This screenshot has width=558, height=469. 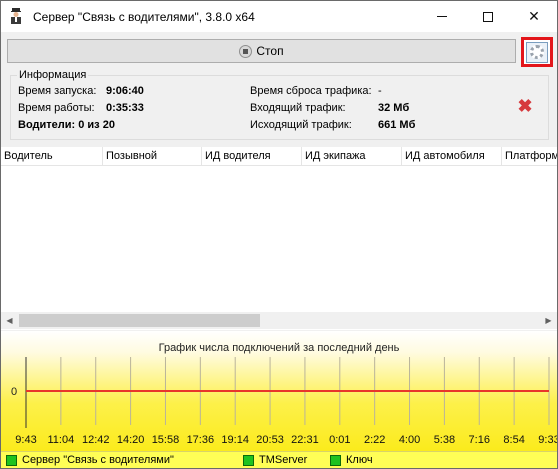 What do you see at coordinates (98, 460) in the screenshot?
I see `status-server-label: Сервер "Связь с водителями"` at bounding box center [98, 460].